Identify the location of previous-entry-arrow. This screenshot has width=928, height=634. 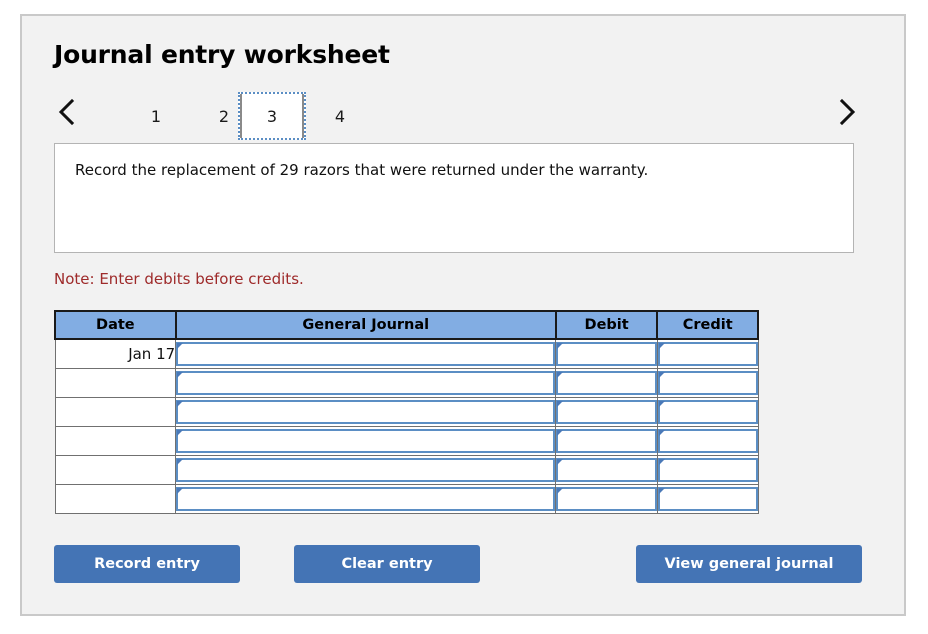
(67, 112).